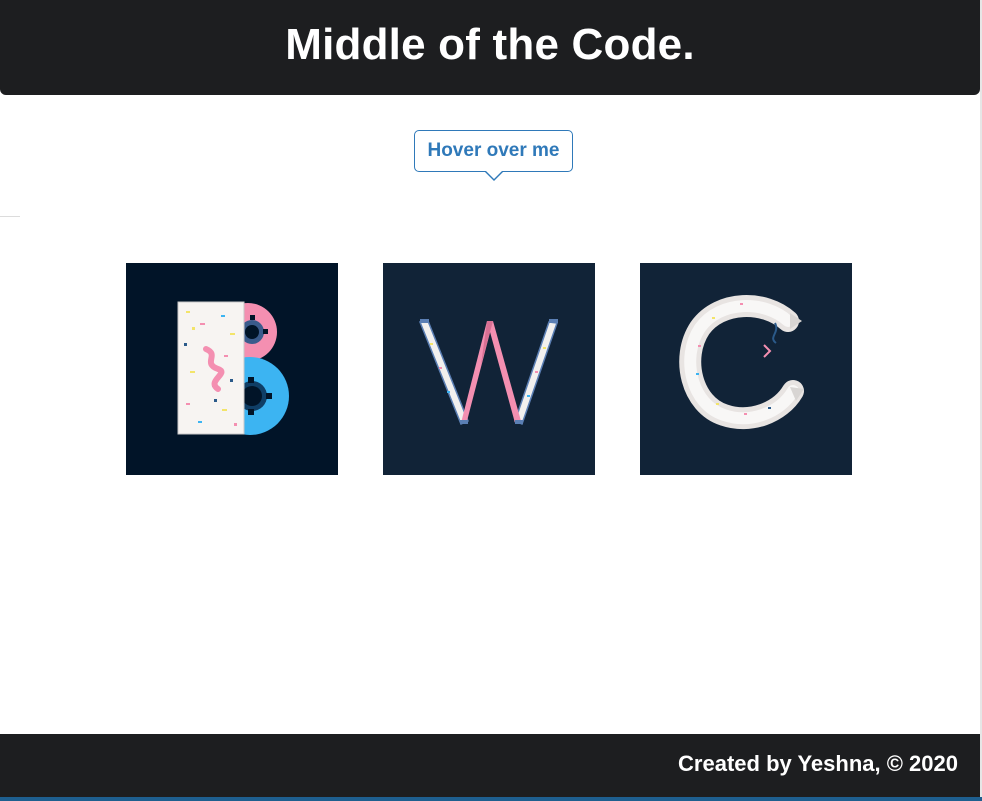 This screenshot has width=982, height=801. I want to click on letter-b-icon, so click(233, 368).